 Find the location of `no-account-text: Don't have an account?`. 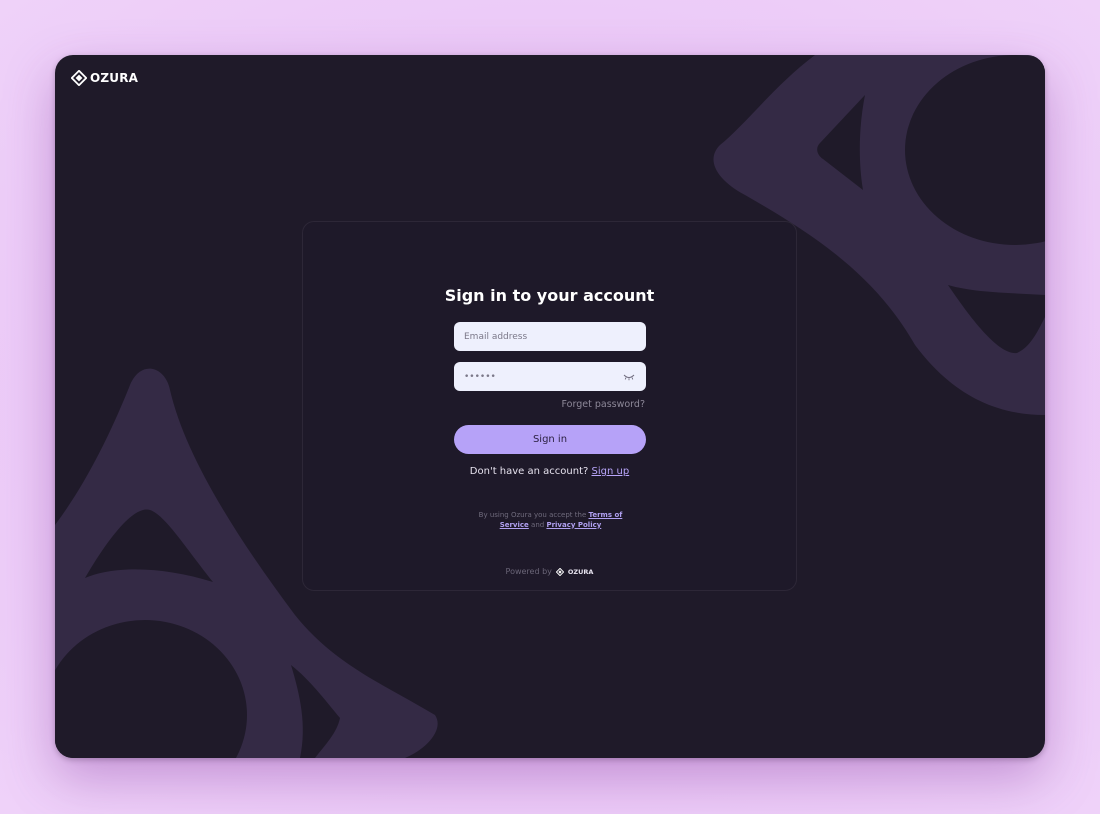

no-account-text: Don't have an account? is located at coordinates (529, 471).